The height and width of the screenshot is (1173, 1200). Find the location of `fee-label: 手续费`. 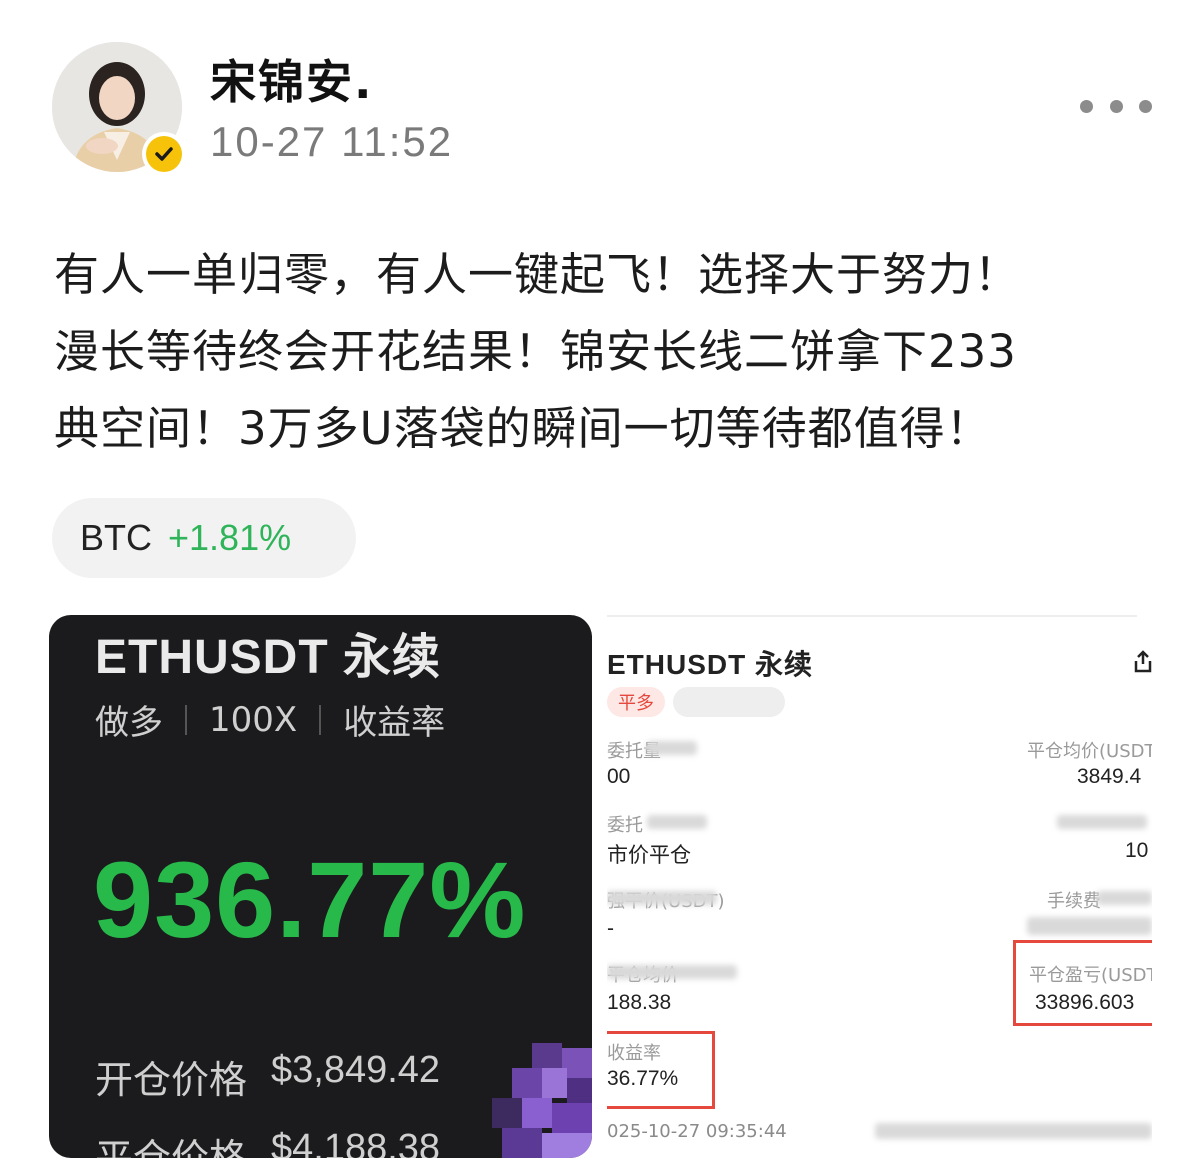

fee-label: 手续费 is located at coordinates (1074, 901).